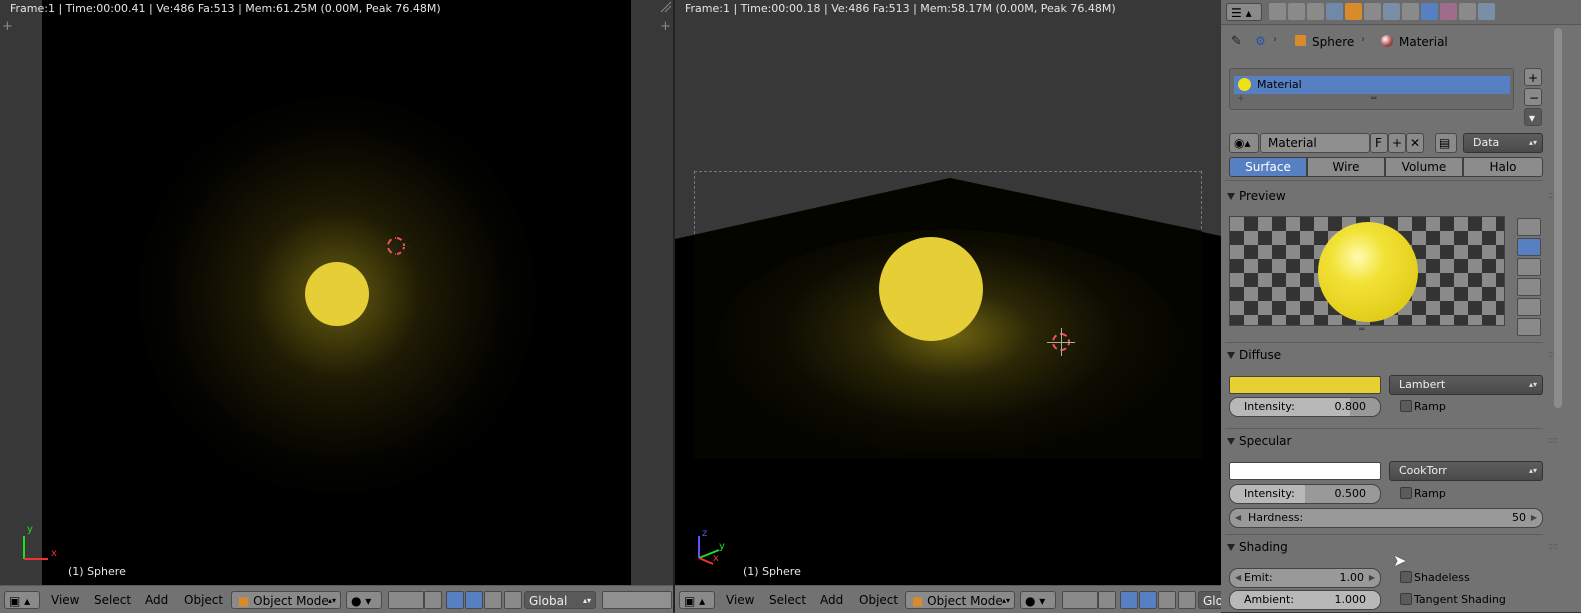  Describe the element at coordinates (1305, 578) in the screenshot. I see `emit-field: ◀ Emit: 1.00 ▶` at that location.